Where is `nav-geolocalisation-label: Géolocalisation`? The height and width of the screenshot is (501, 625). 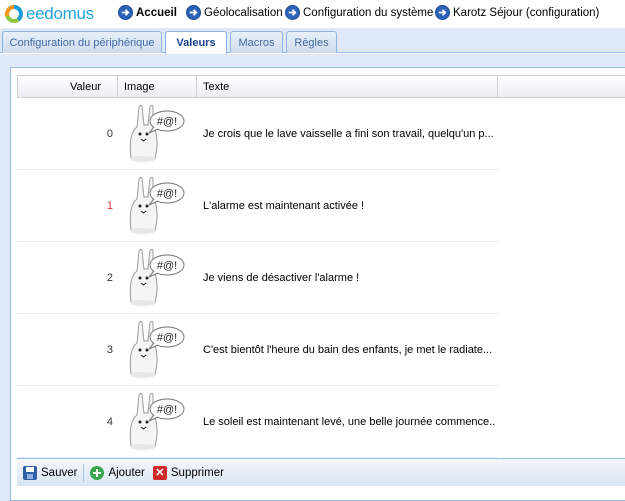
nav-geolocalisation-label: Géolocalisation is located at coordinates (243, 12).